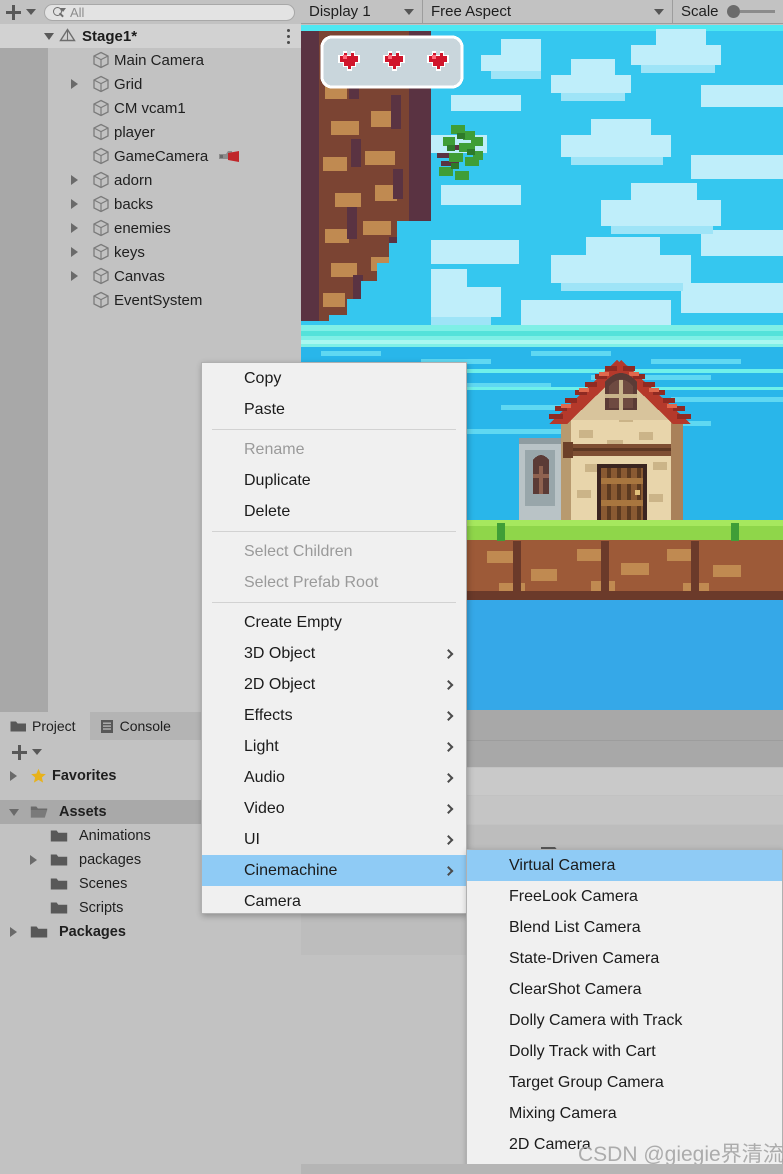 Image resolution: width=783 pixels, height=1174 pixels. I want to click on tab-project: Project, so click(45, 726).